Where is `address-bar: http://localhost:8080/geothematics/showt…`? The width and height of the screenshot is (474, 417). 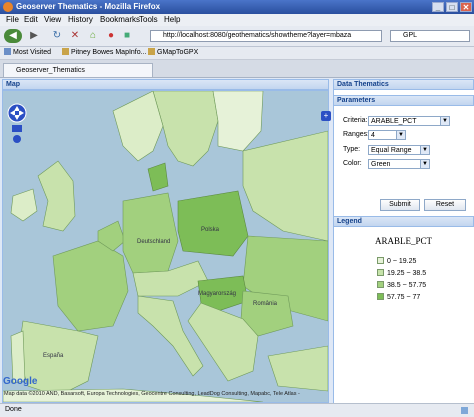 address-bar: http://localhost:8080/geothematics/showt… is located at coordinates (266, 36).